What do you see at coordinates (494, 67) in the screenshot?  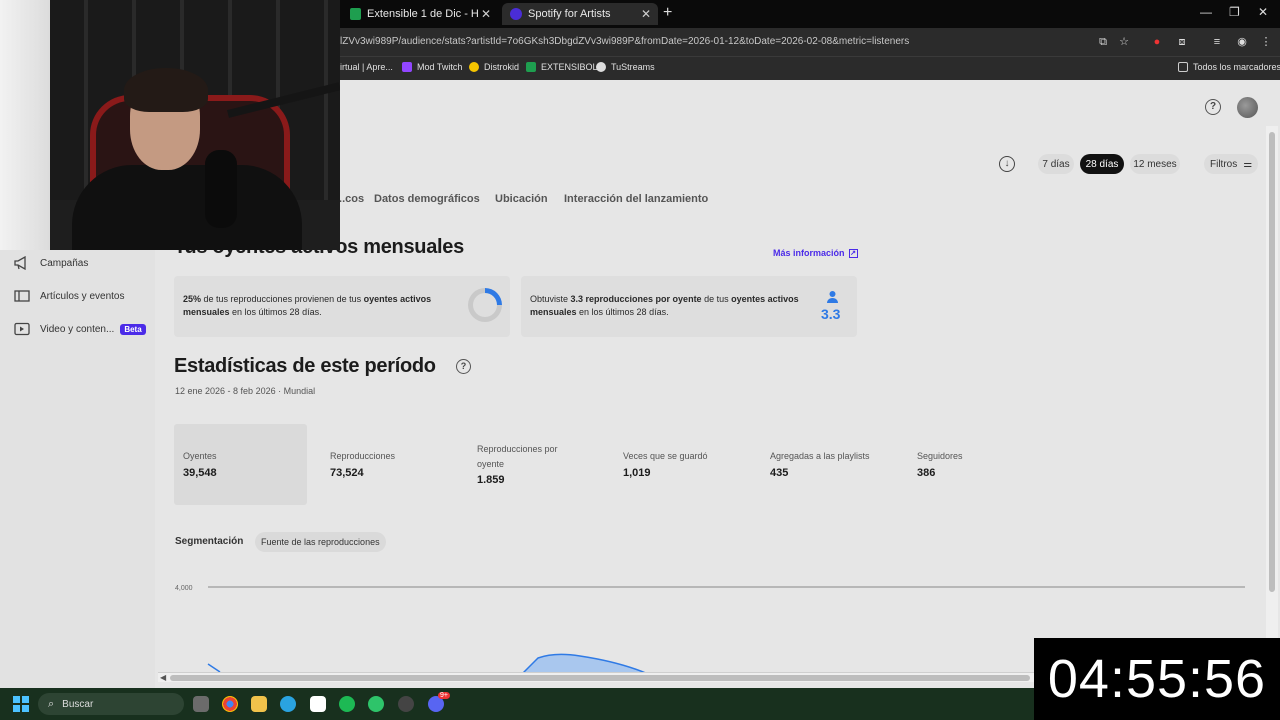 I see `bookmark-item: Distrokid` at bounding box center [494, 67].